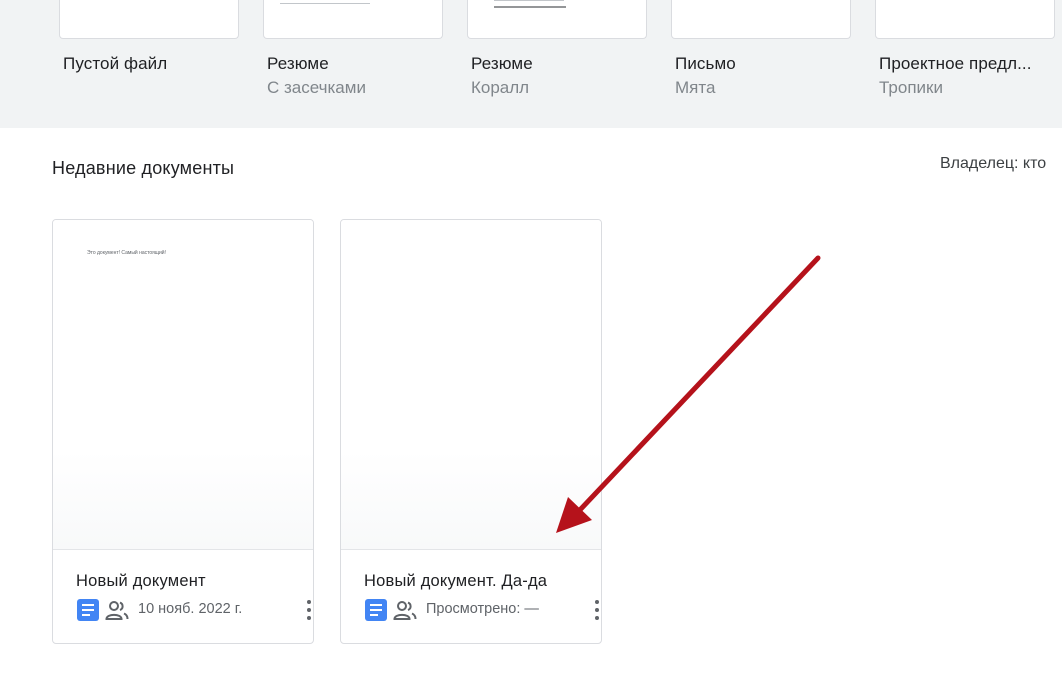  I want to click on template-subtitle: Тропики, so click(911, 87).